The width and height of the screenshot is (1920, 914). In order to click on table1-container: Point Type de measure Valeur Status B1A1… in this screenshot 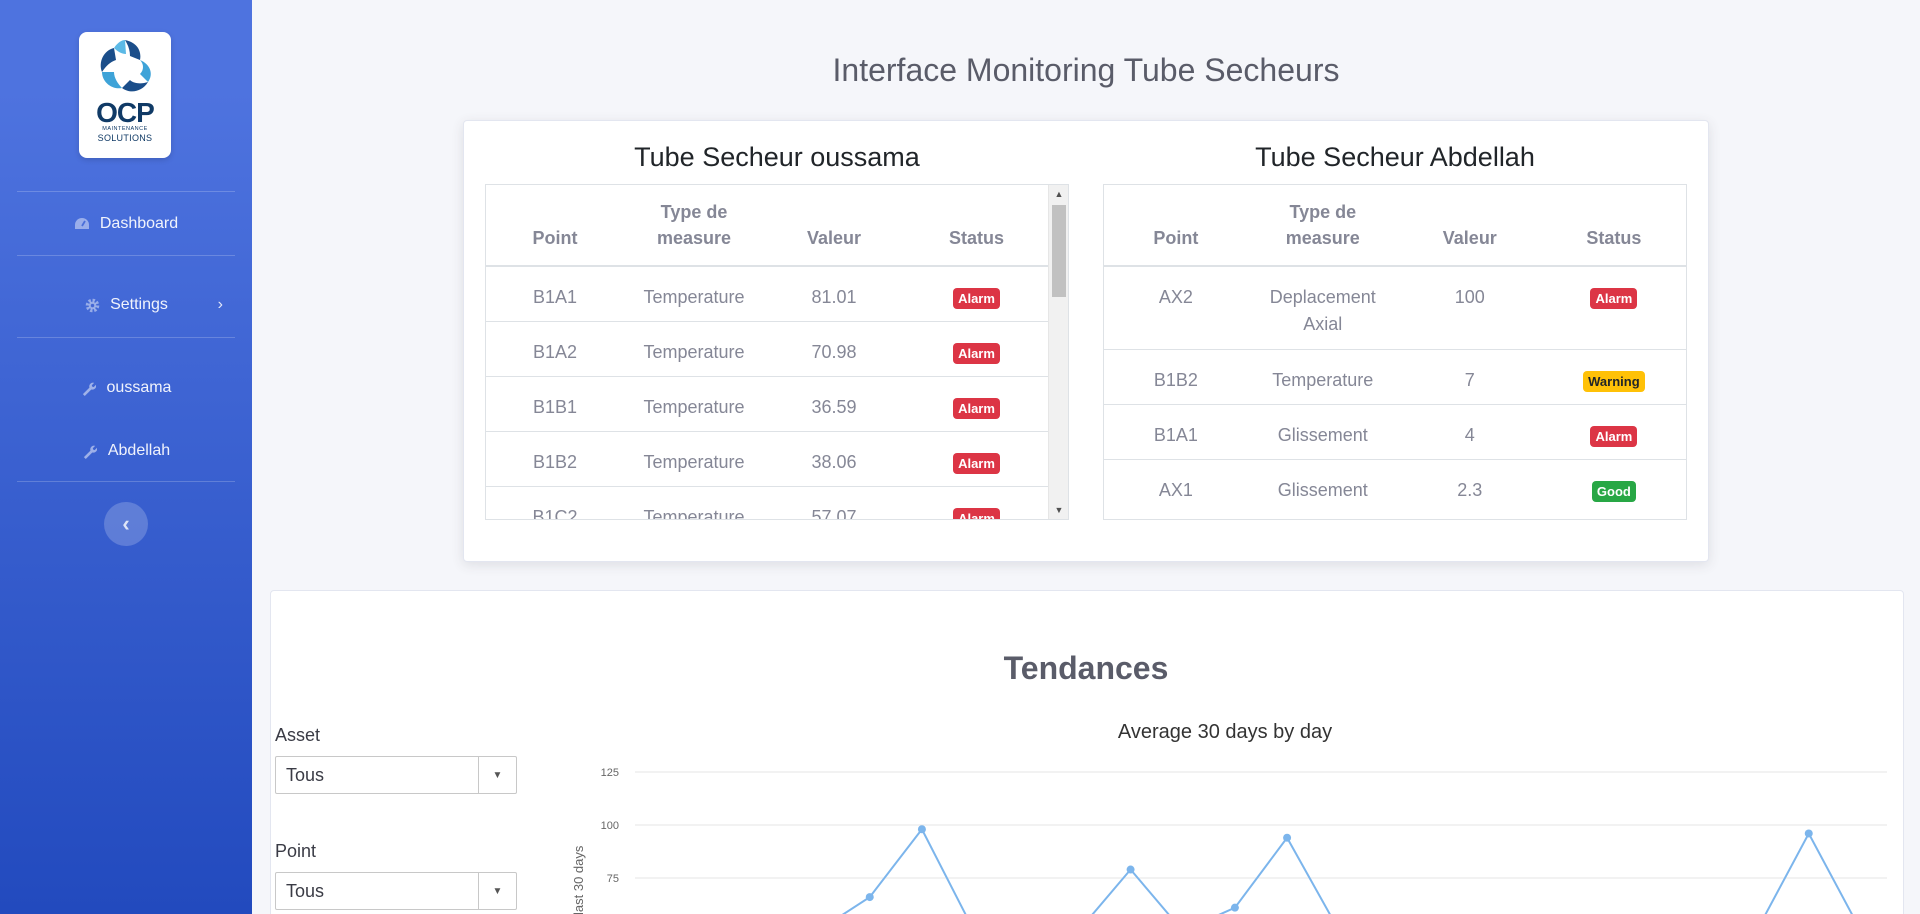, I will do `click(777, 352)`.